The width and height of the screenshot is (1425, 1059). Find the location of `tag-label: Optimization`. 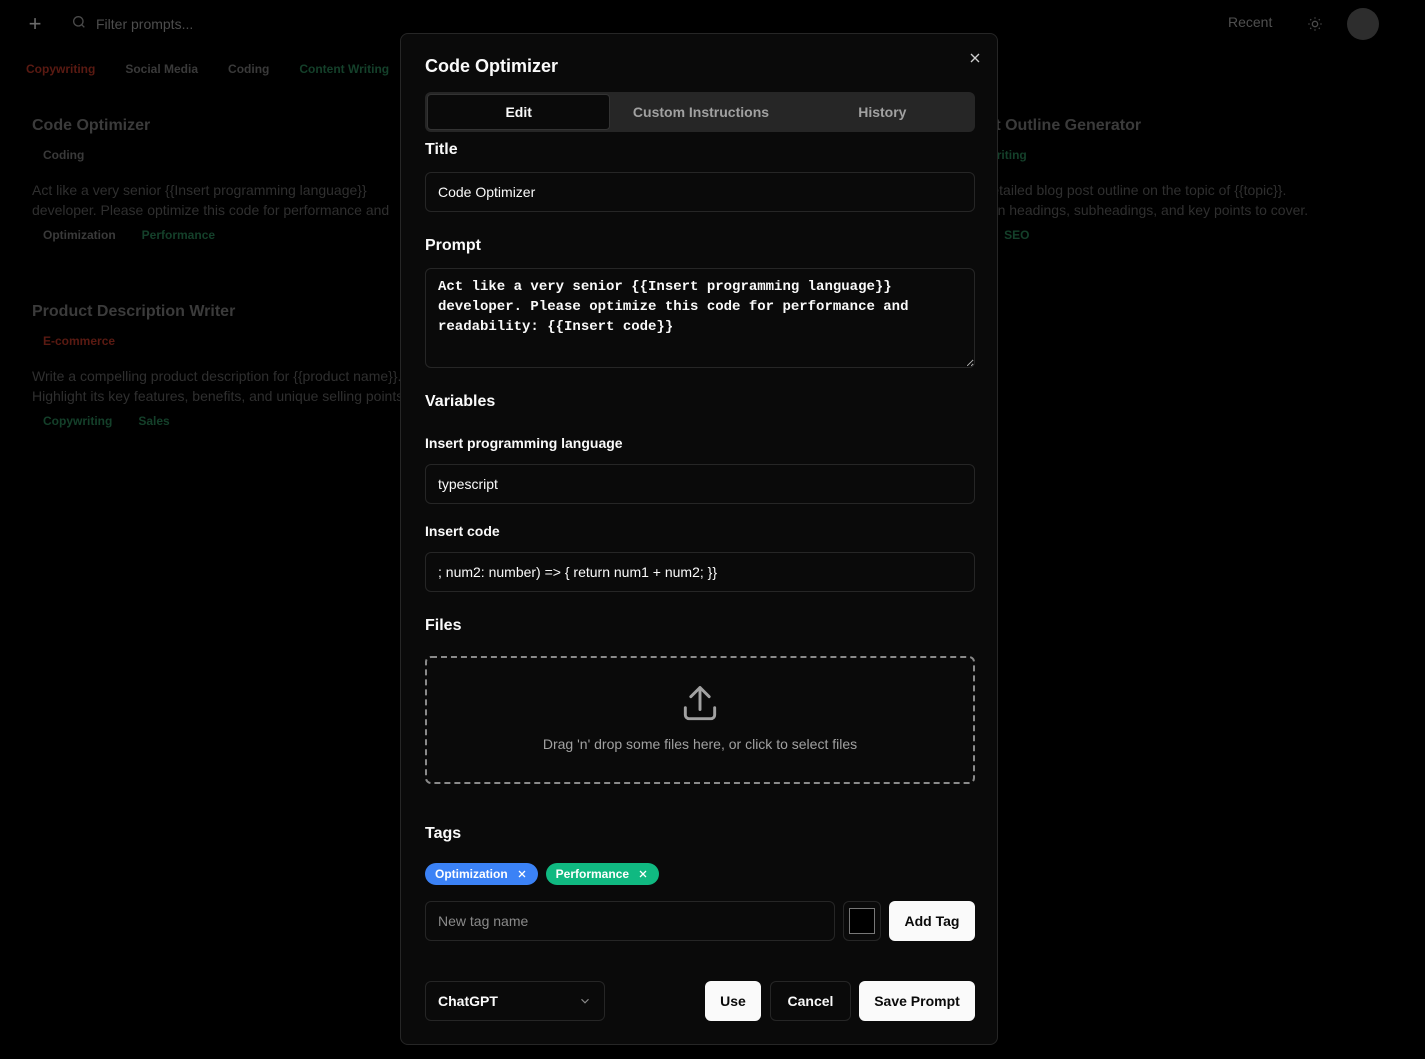

tag-label: Optimization is located at coordinates (471, 874).